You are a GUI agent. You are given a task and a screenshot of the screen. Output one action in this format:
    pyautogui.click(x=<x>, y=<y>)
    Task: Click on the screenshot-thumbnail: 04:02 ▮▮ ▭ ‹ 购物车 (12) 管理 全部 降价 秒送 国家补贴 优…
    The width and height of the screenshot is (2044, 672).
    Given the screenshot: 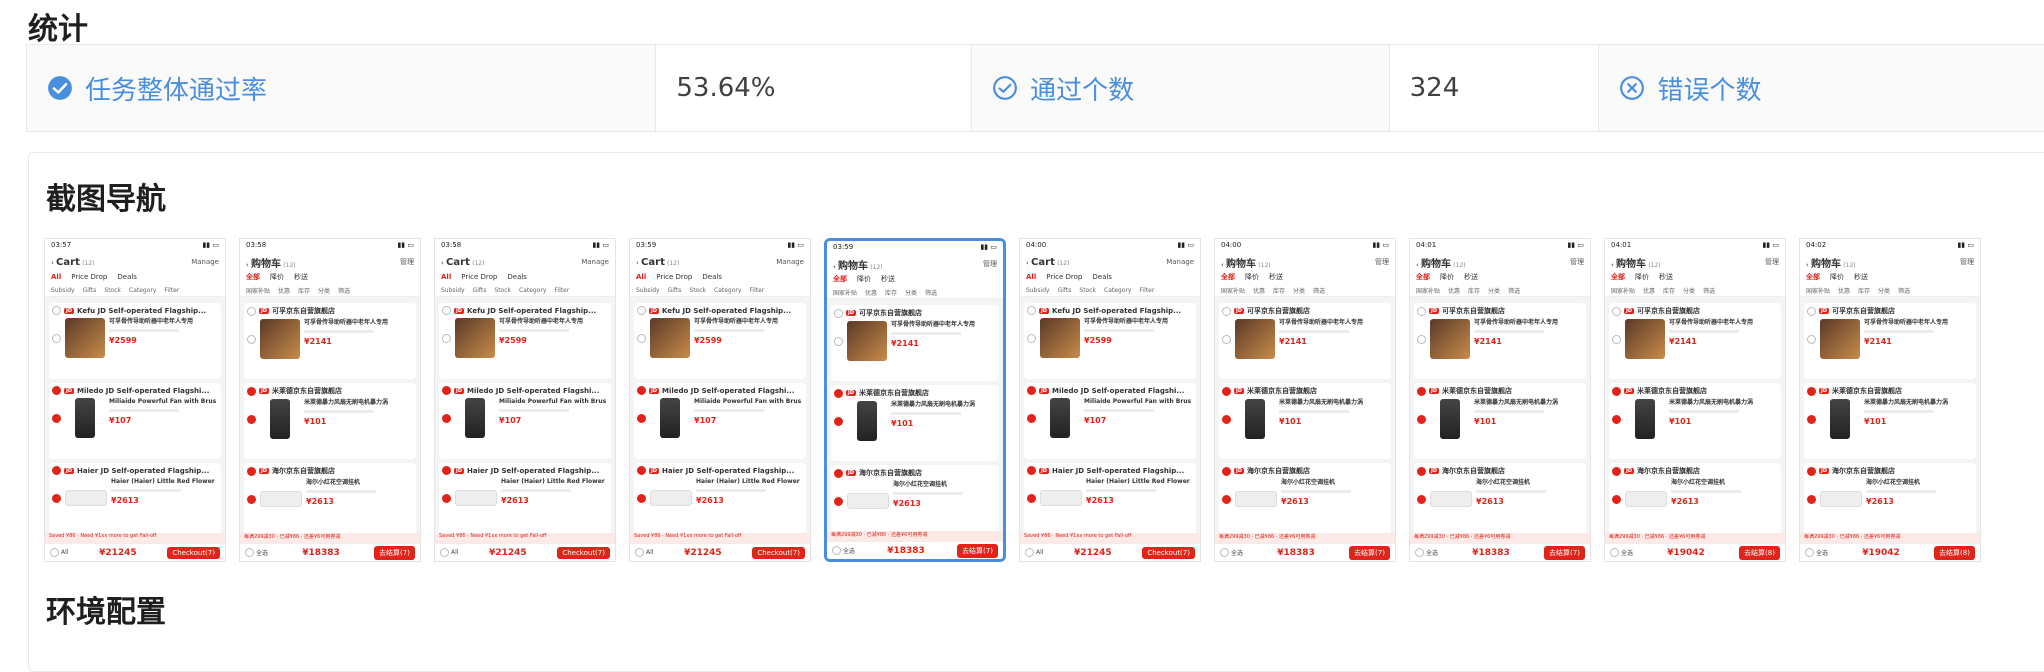 What is the action you would take?
    pyautogui.click(x=1890, y=400)
    